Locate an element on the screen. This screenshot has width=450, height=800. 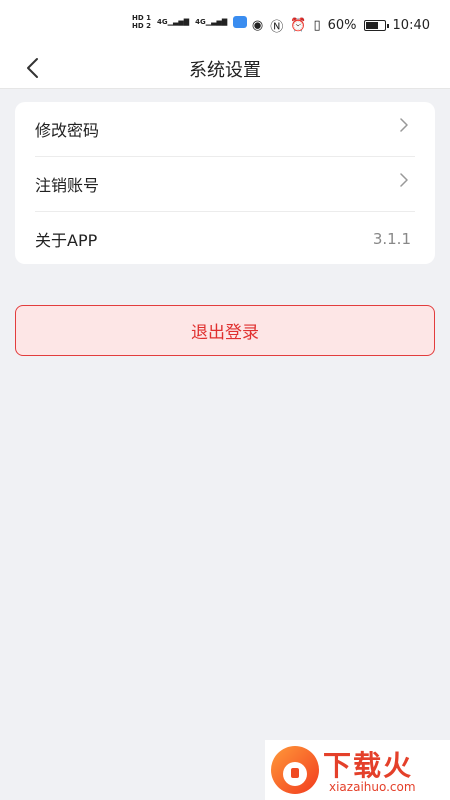
watermark-logo-icon is located at coordinates (295, 770).